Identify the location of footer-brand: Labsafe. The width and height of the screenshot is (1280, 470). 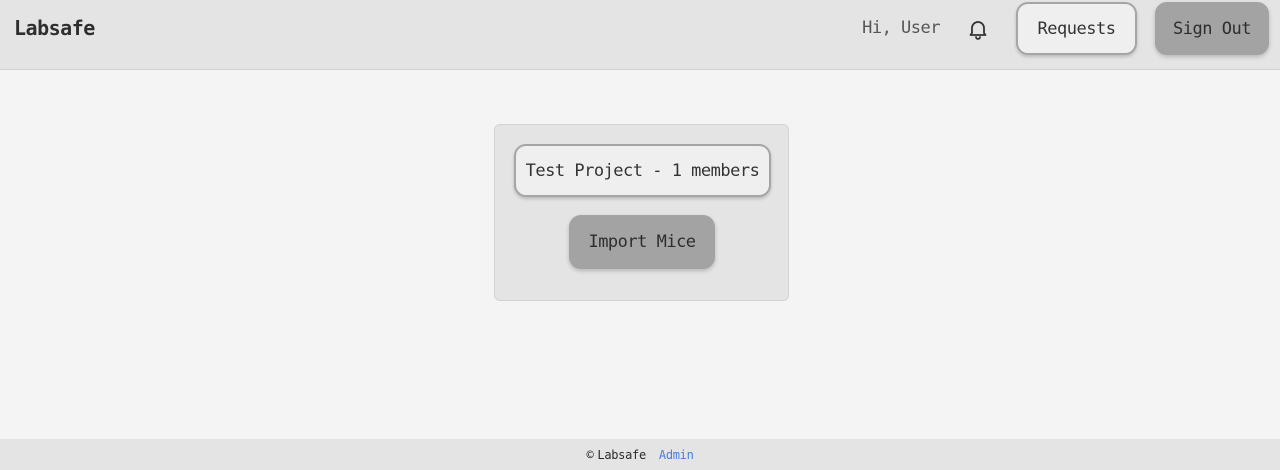
(621, 454).